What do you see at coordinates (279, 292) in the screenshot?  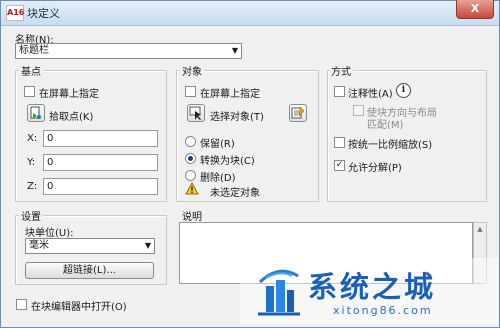 I see `watermark-logo-icon` at bounding box center [279, 292].